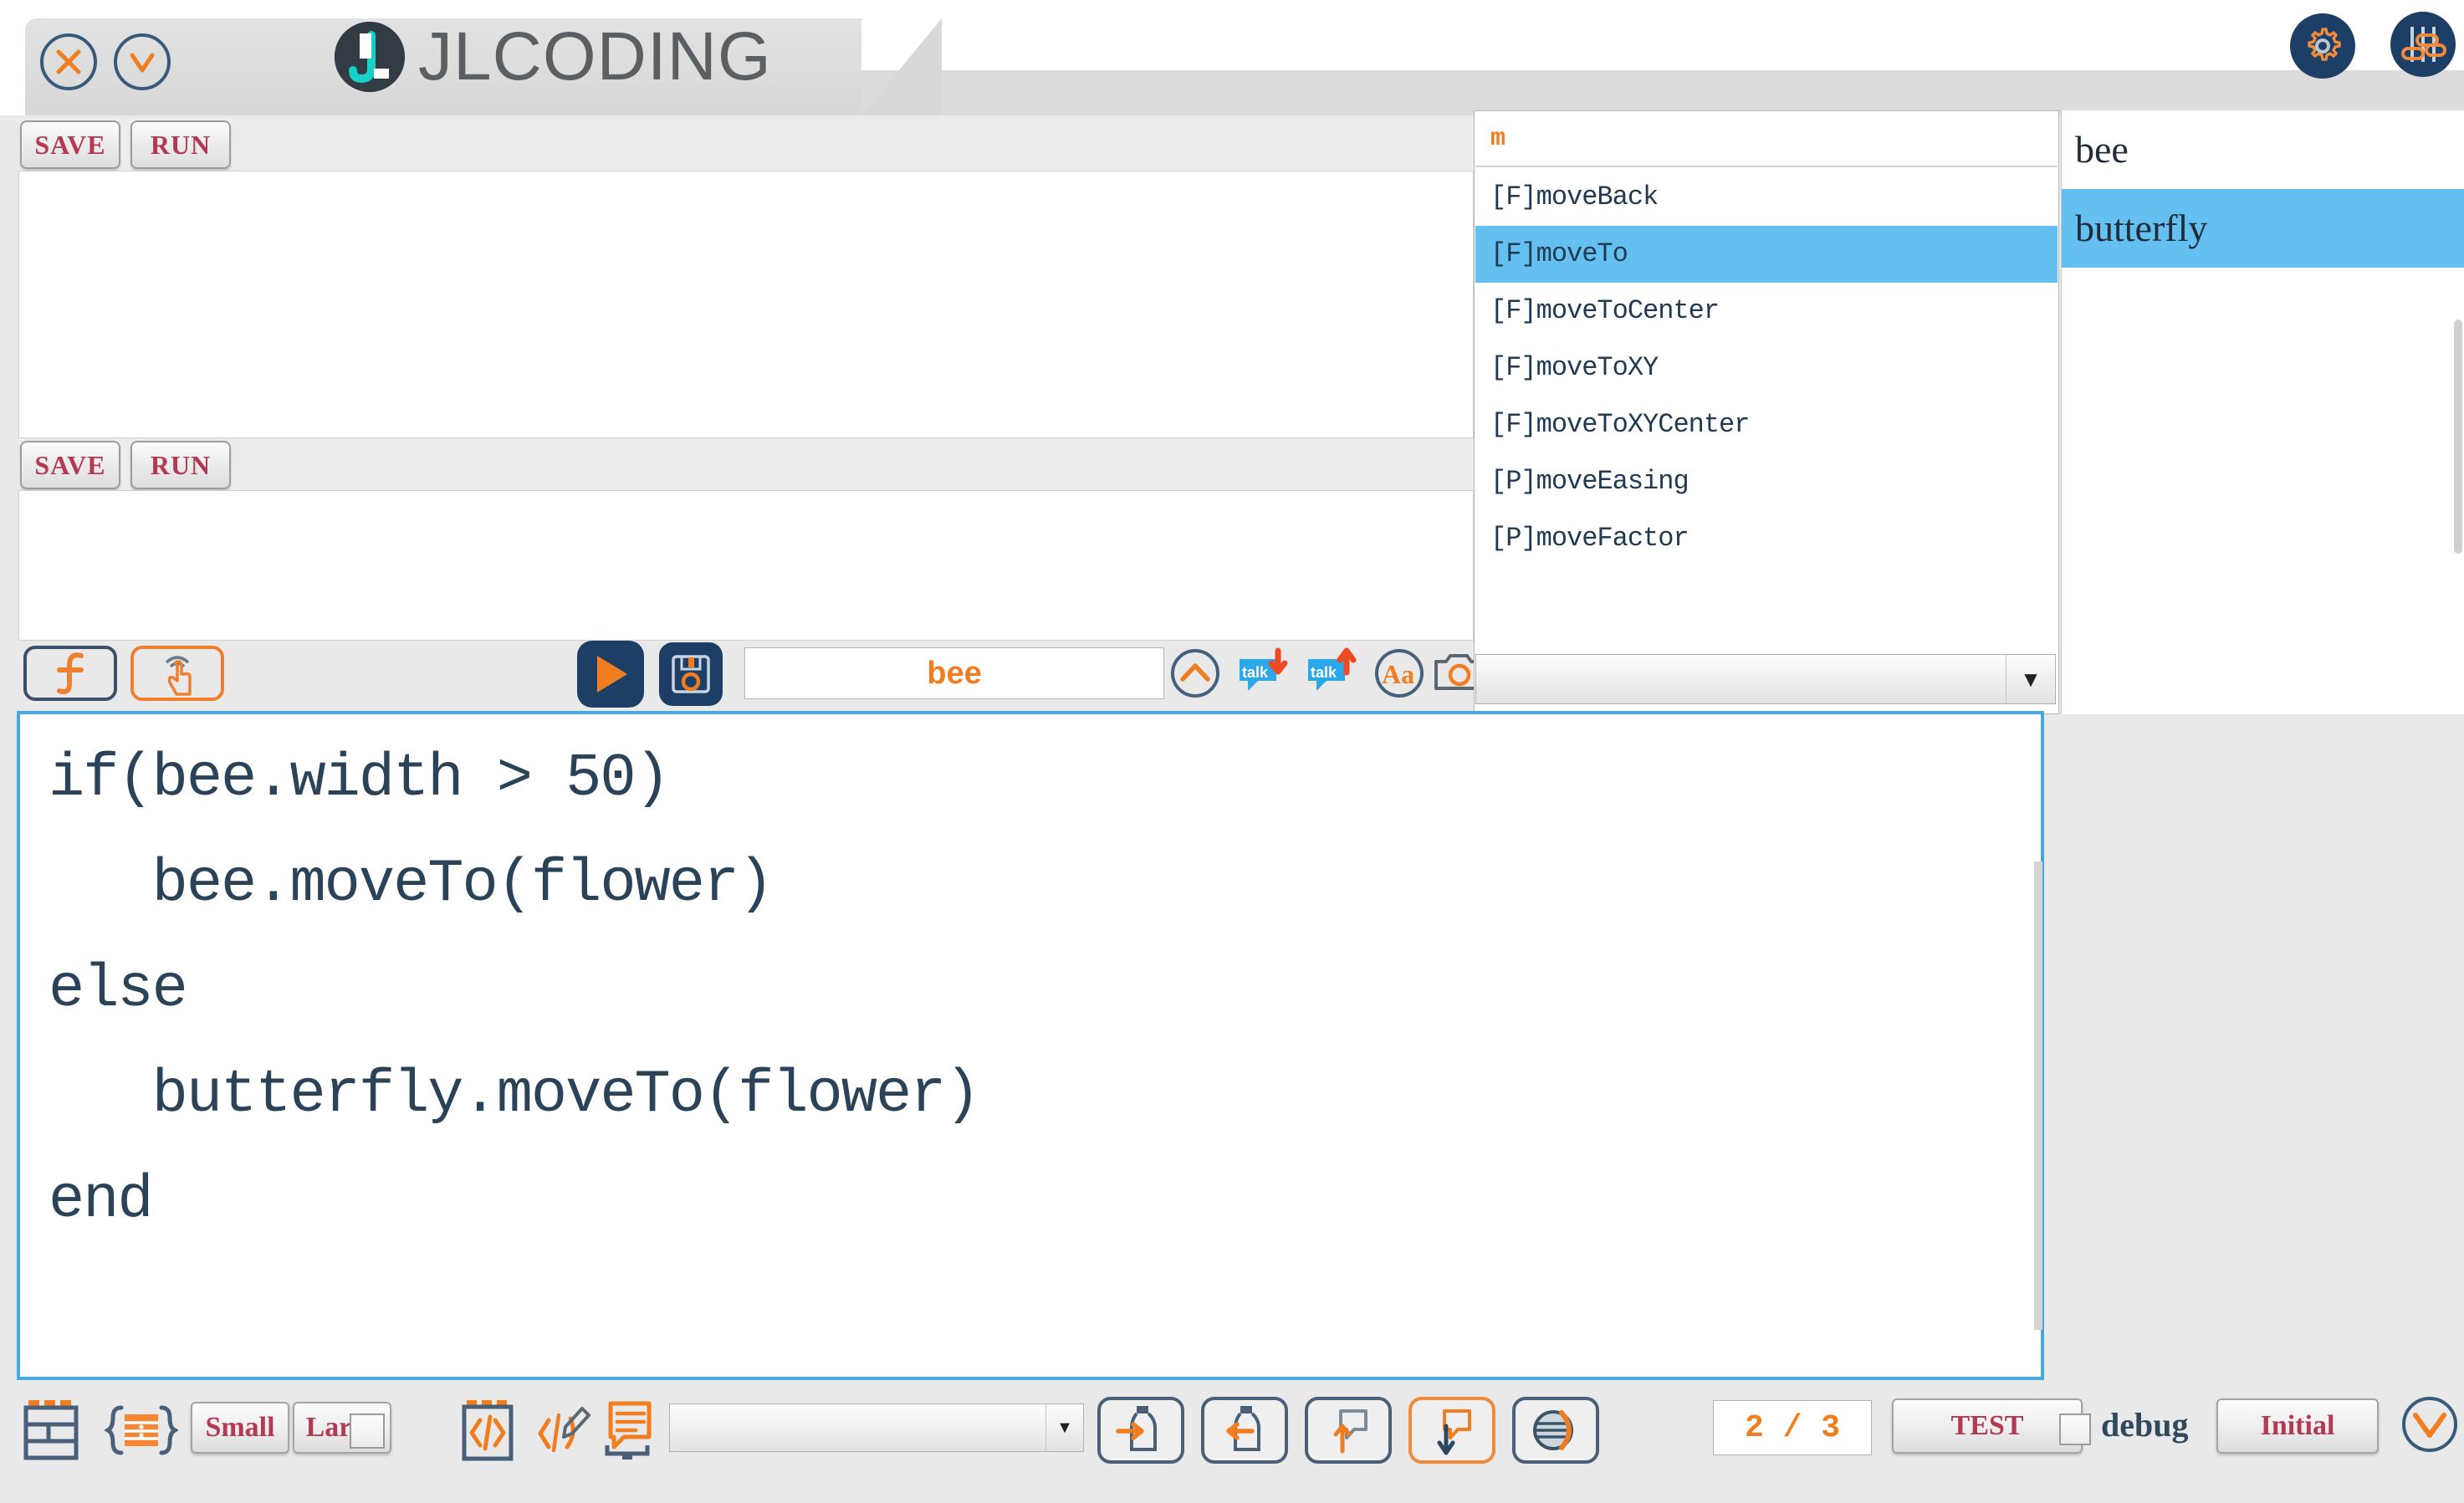  Describe the element at coordinates (595, 56) in the screenshot. I see `app-title: JLCODING` at that location.